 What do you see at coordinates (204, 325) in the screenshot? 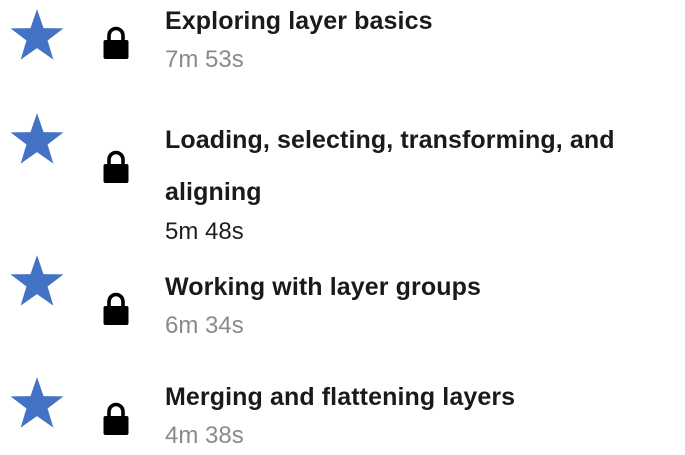
I see `item-duration: 6m 34s` at bounding box center [204, 325].